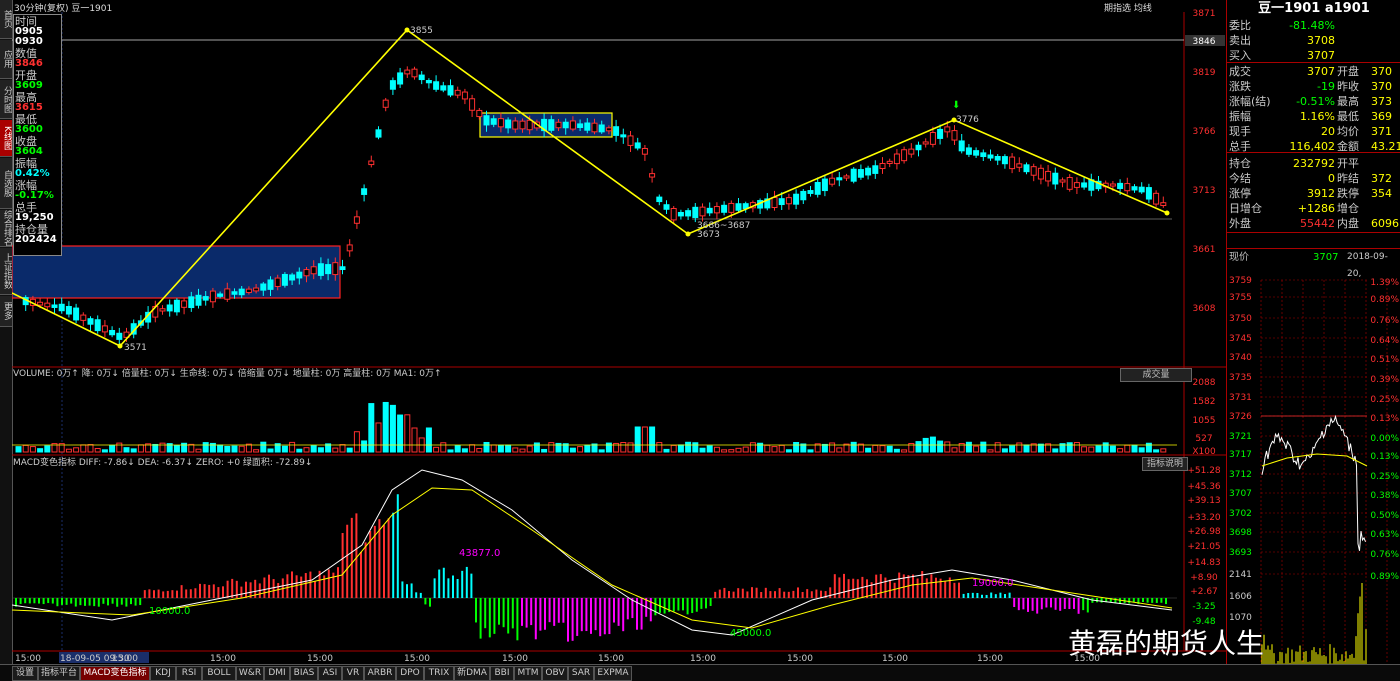 The image size is (1400, 681). I want to click on sidebar-tab-5: 综合排名, so click(6, 228).